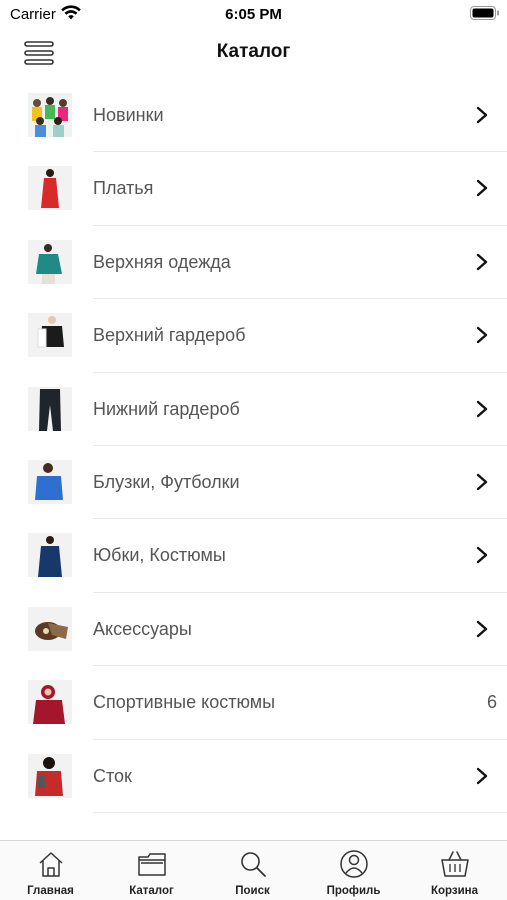 This screenshot has height=900, width=507. I want to click on profile-icon, so click(353, 864).